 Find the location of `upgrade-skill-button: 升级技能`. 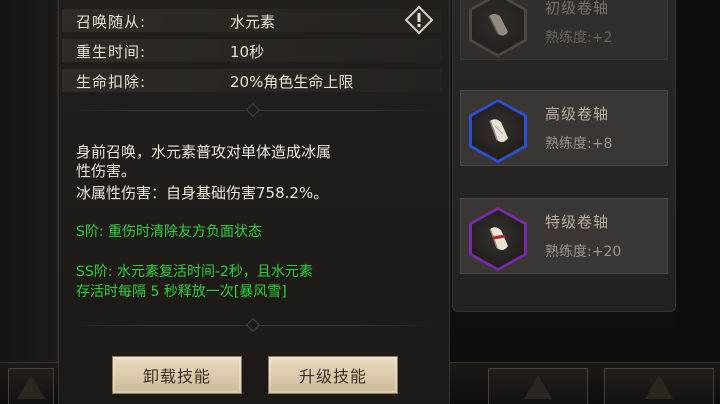

upgrade-skill-button: 升级技能 is located at coordinates (333, 375).